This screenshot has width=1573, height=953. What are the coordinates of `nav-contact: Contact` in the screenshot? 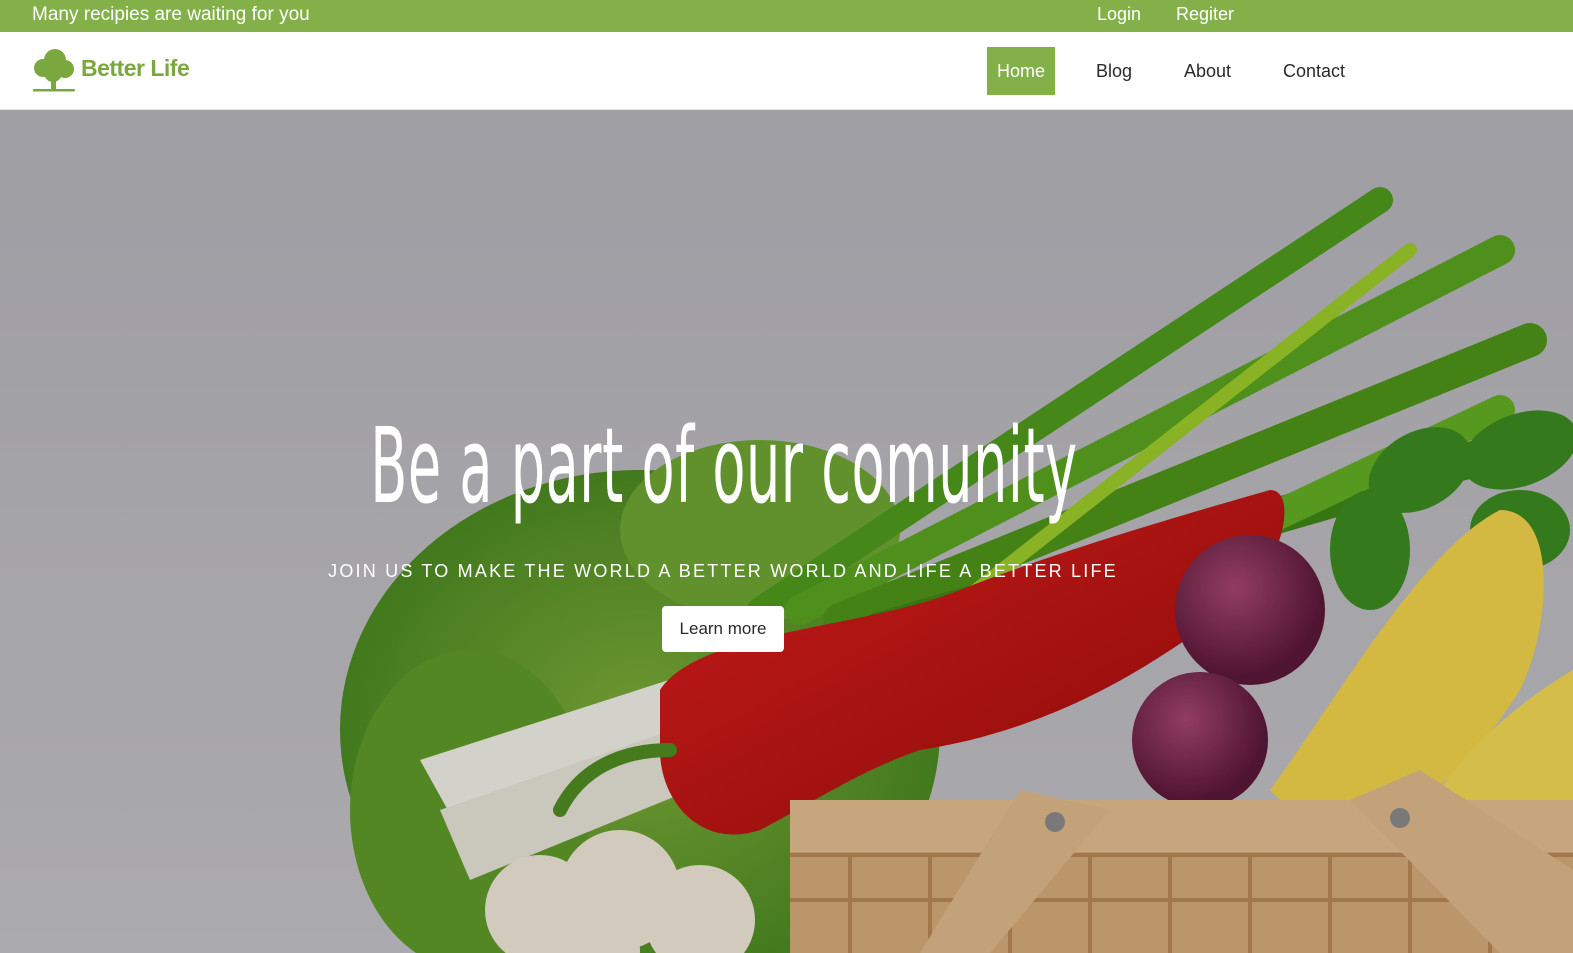 It's located at (1314, 71).